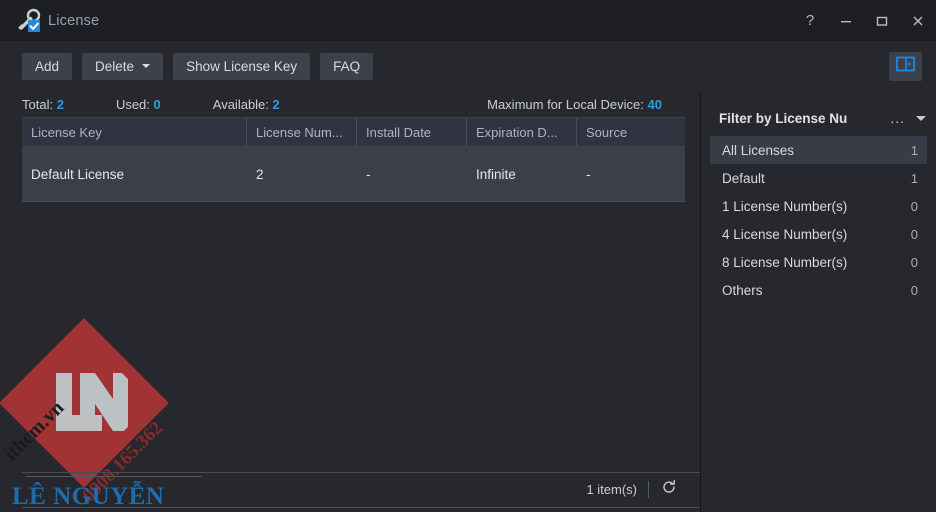  What do you see at coordinates (353, 174) in the screenshot?
I see `table-row: Default License 2 - Infinite -` at bounding box center [353, 174].